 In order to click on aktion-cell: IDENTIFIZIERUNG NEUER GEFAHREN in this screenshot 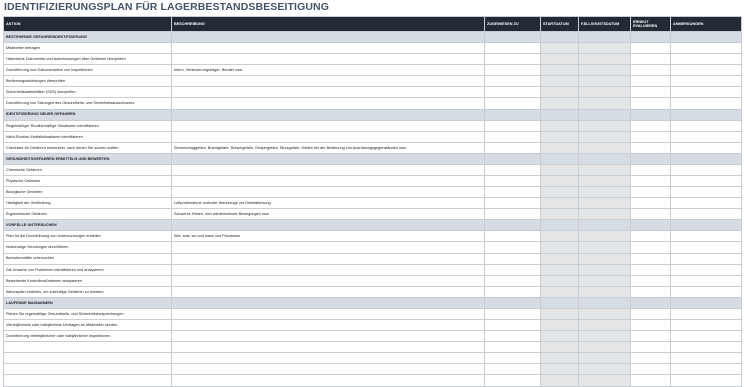, I will do `click(87, 114)`.